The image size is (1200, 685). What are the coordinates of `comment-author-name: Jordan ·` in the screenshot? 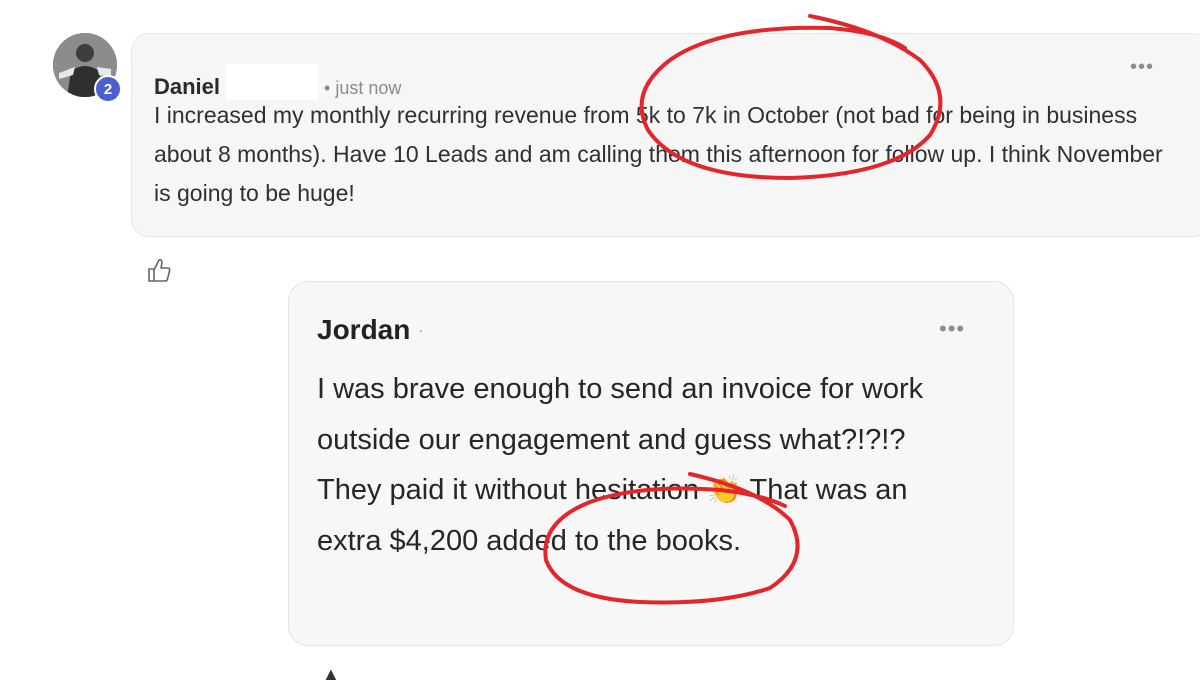 It's located at (370, 330).